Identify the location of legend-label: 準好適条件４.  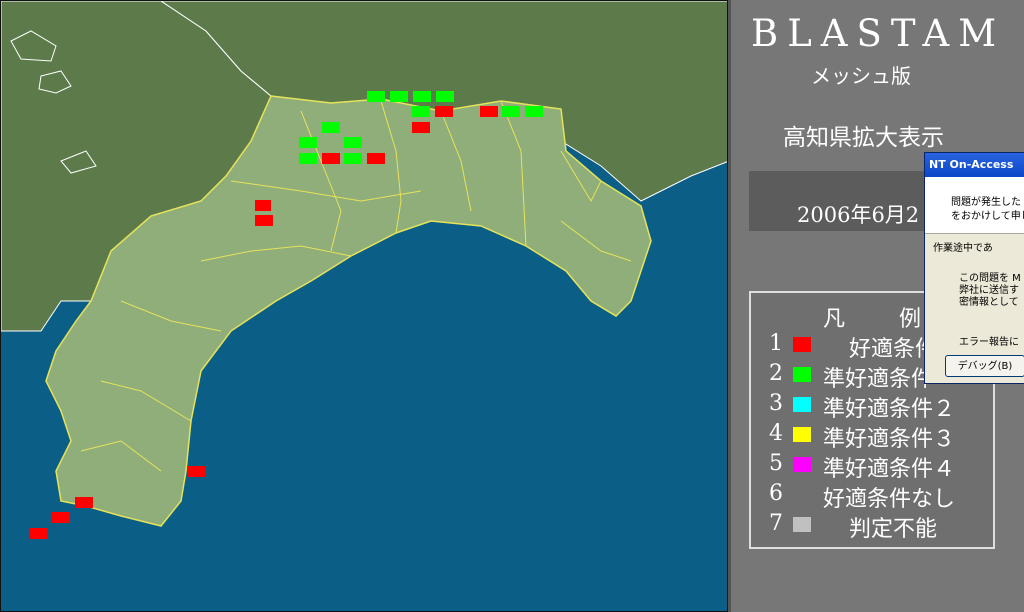
(889, 469).